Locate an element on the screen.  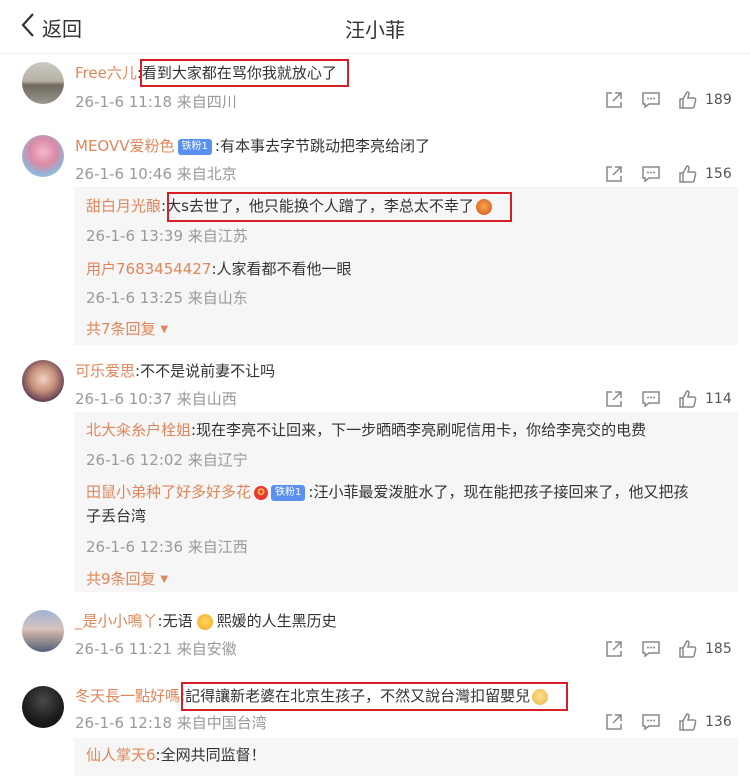
reply-location: 来自江苏 is located at coordinates (217, 236).